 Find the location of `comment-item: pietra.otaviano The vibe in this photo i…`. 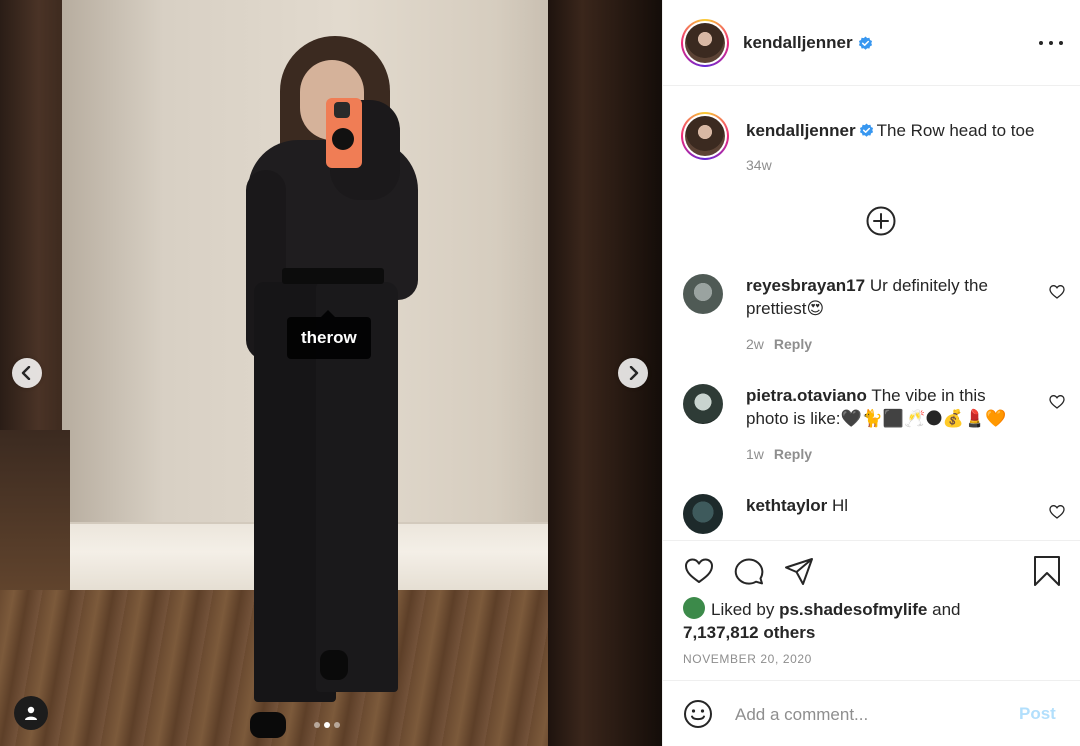

comment-item: pietra.otaviano The vibe in this photo i… is located at coordinates (871, 434).